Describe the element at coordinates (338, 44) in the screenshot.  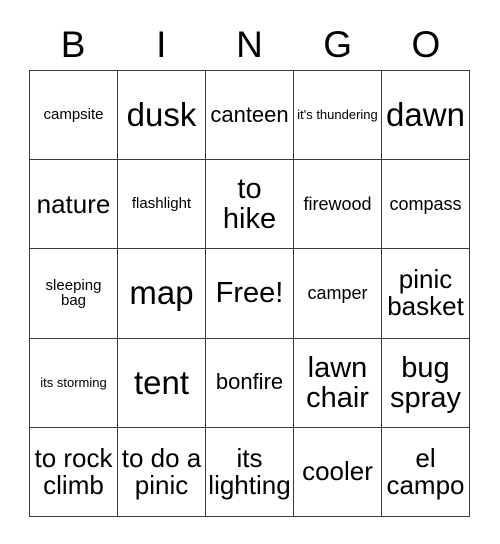
I see `bingo-header-letter-g: G` at that location.